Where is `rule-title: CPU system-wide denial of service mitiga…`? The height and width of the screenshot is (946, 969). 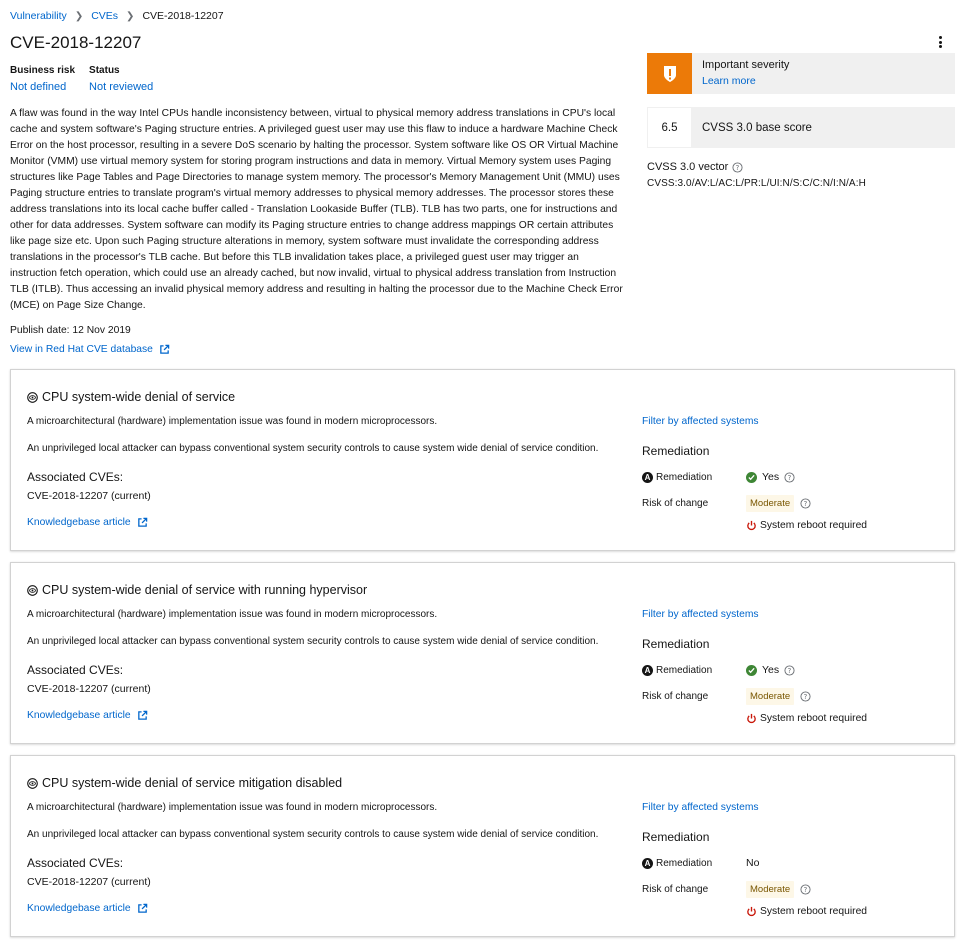 rule-title: CPU system-wide denial of service mitiga… is located at coordinates (184, 783).